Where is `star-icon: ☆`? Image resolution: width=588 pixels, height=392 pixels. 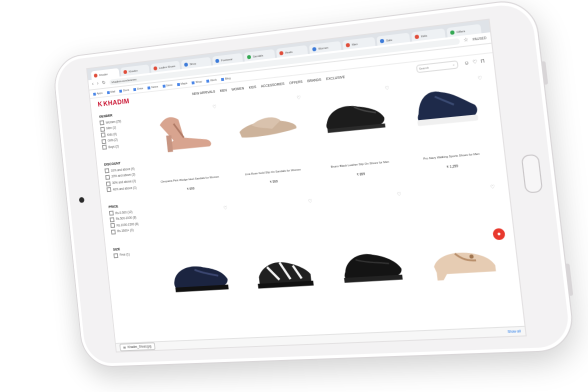
star-icon: ☆ is located at coordinates (465, 40).